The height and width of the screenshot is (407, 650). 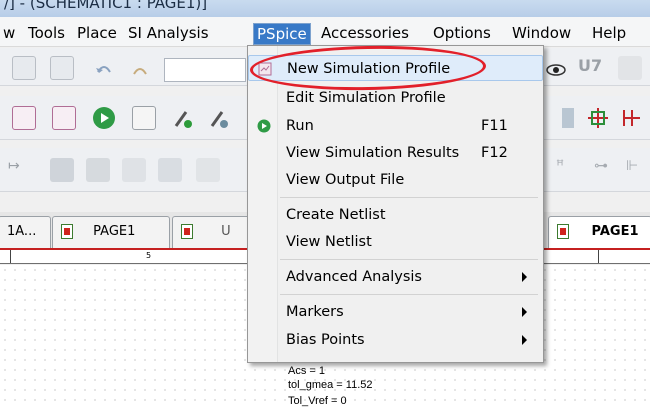 I want to click on menu-place: Place, so click(x=97, y=34).